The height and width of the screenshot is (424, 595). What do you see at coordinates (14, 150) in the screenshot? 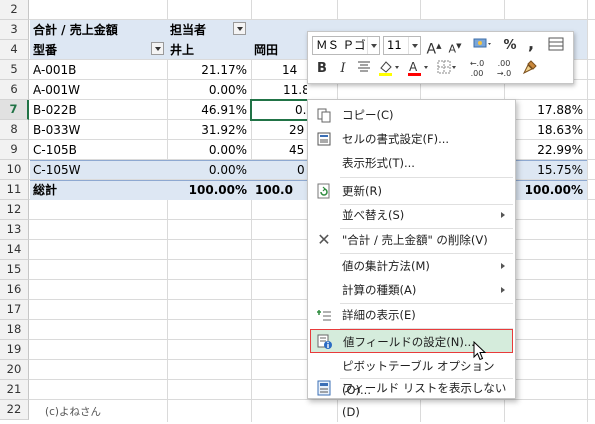
I see `row-header: 9` at bounding box center [14, 150].